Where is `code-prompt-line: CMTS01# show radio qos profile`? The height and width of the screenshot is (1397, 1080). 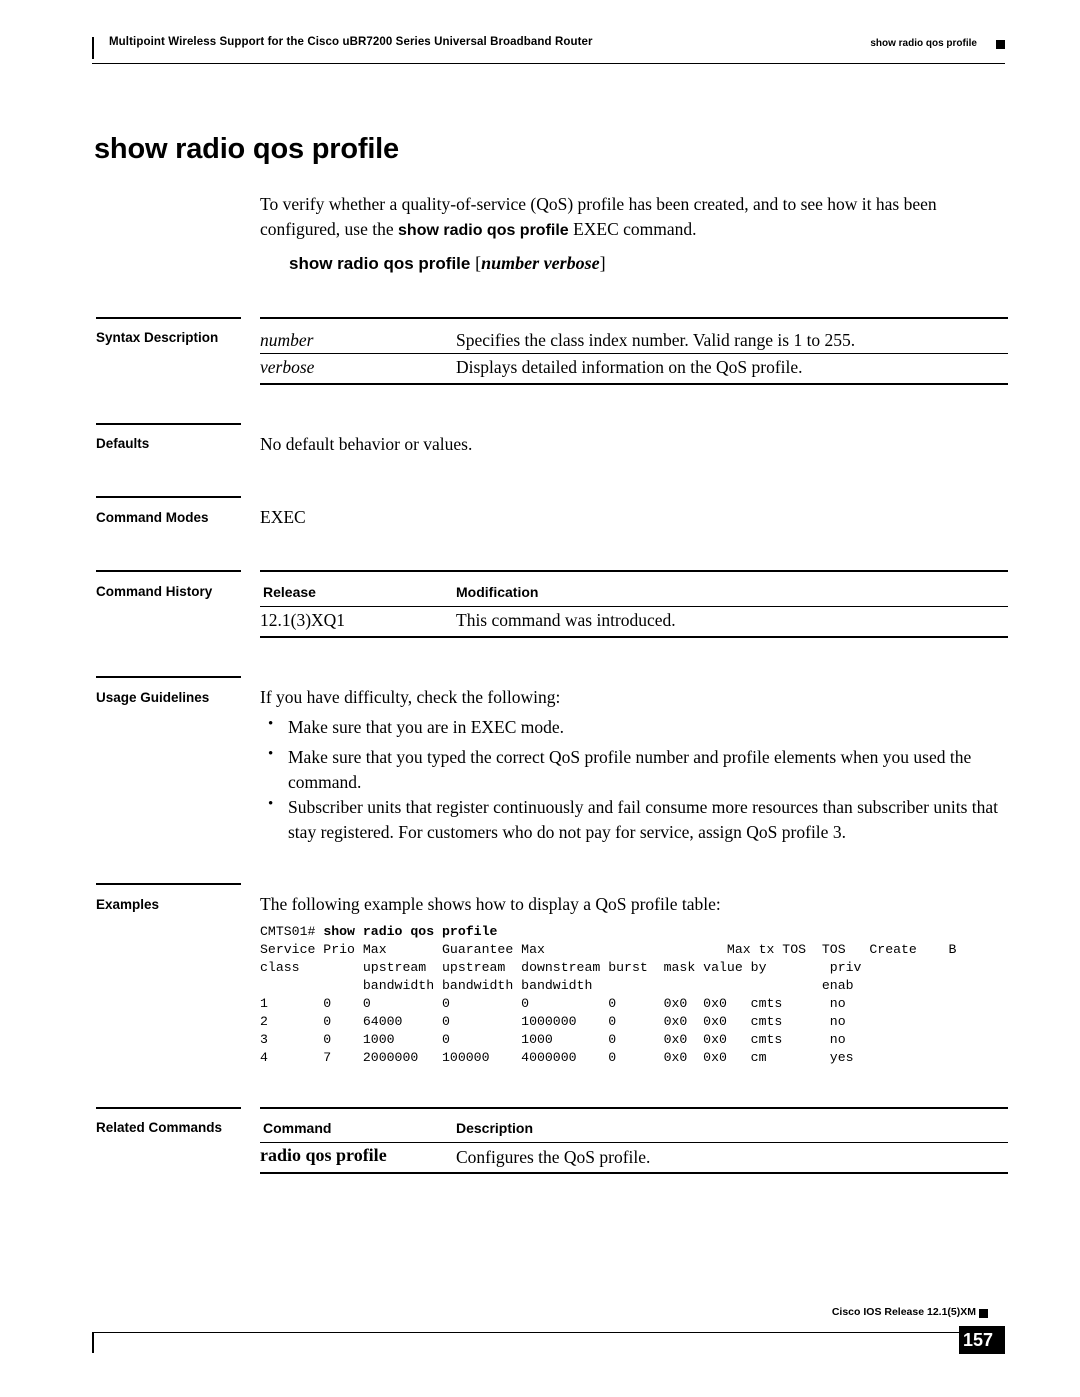 code-prompt-line: CMTS01# show radio qos profile is located at coordinates (378, 931).